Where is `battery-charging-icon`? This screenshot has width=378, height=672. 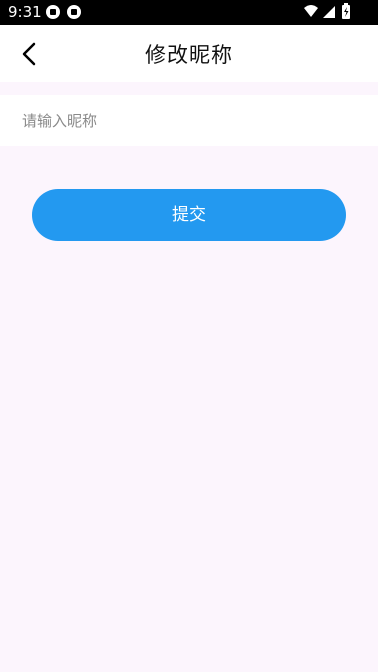 battery-charging-icon is located at coordinates (346, 11).